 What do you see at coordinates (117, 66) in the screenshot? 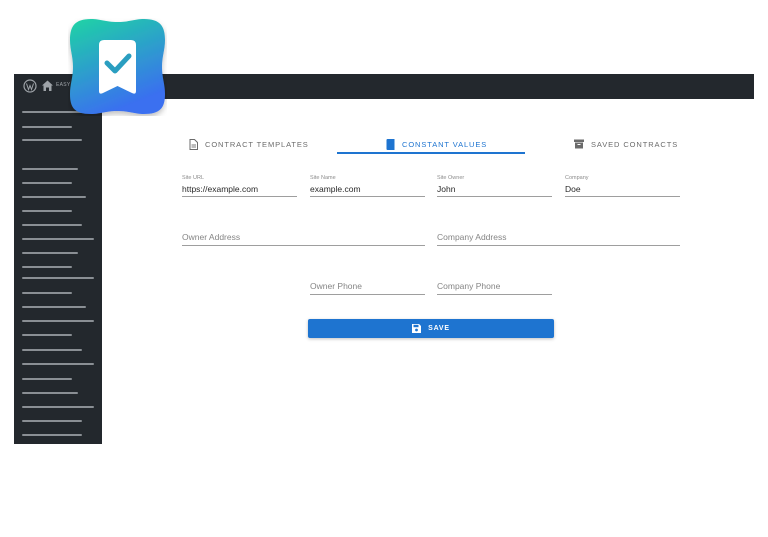
I see `app-logo` at bounding box center [117, 66].